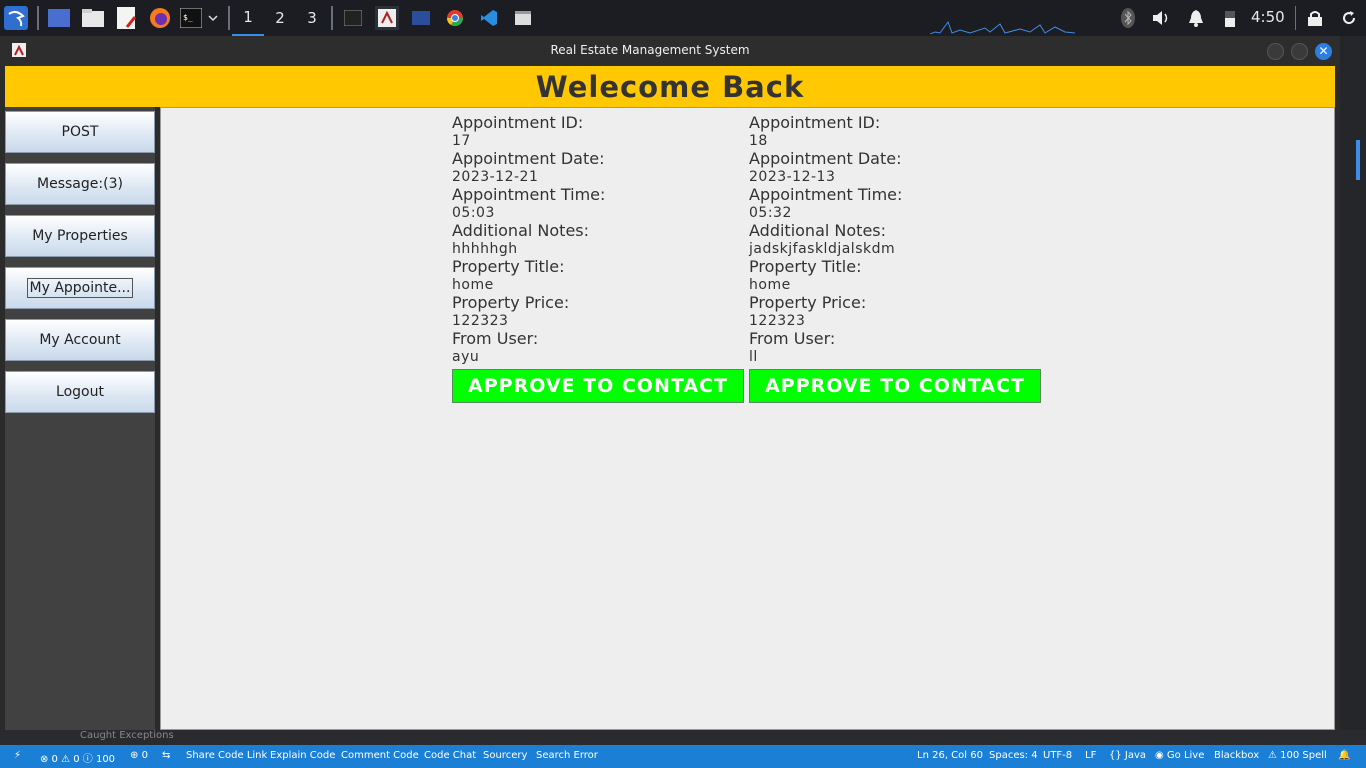 This screenshot has height=768, width=1366. What do you see at coordinates (450, 755) in the screenshot?
I see `code-chat: Code Chat` at bounding box center [450, 755].